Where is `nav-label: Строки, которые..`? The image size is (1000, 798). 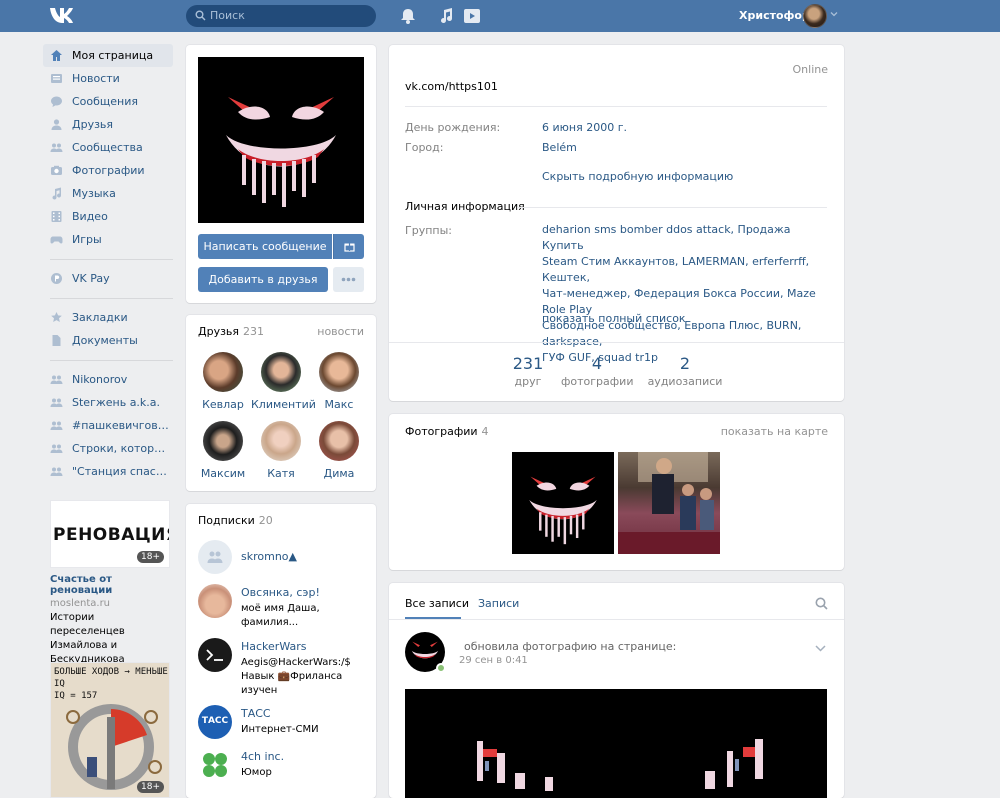 nav-label: Строки, которые.. is located at coordinates (122, 448).